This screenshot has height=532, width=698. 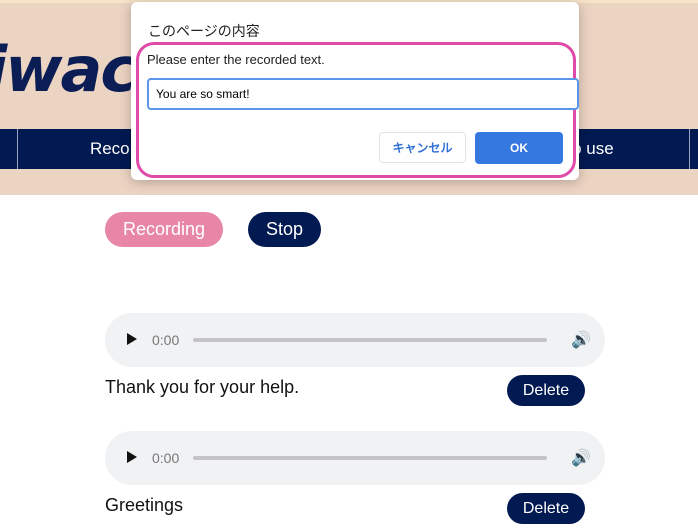 I want to click on cancel-button: キャンセル, so click(x=422, y=147).